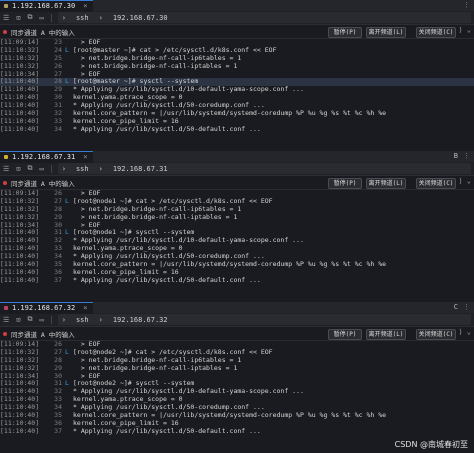 This screenshot has height=453, width=474. Describe the element at coordinates (82, 319) in the screenshot. I see `protocol-label: ssh` at that location.